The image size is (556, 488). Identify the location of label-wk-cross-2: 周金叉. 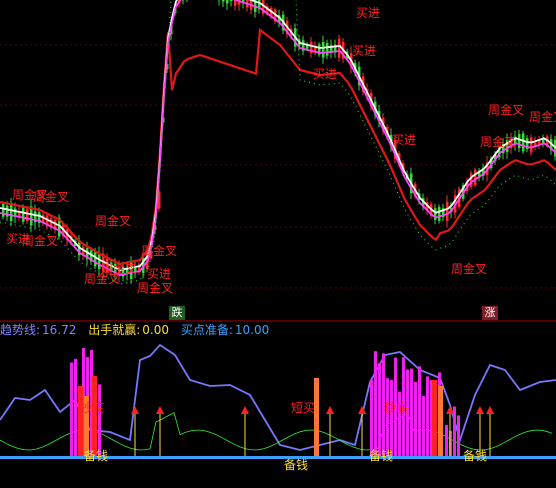
(51, 197).